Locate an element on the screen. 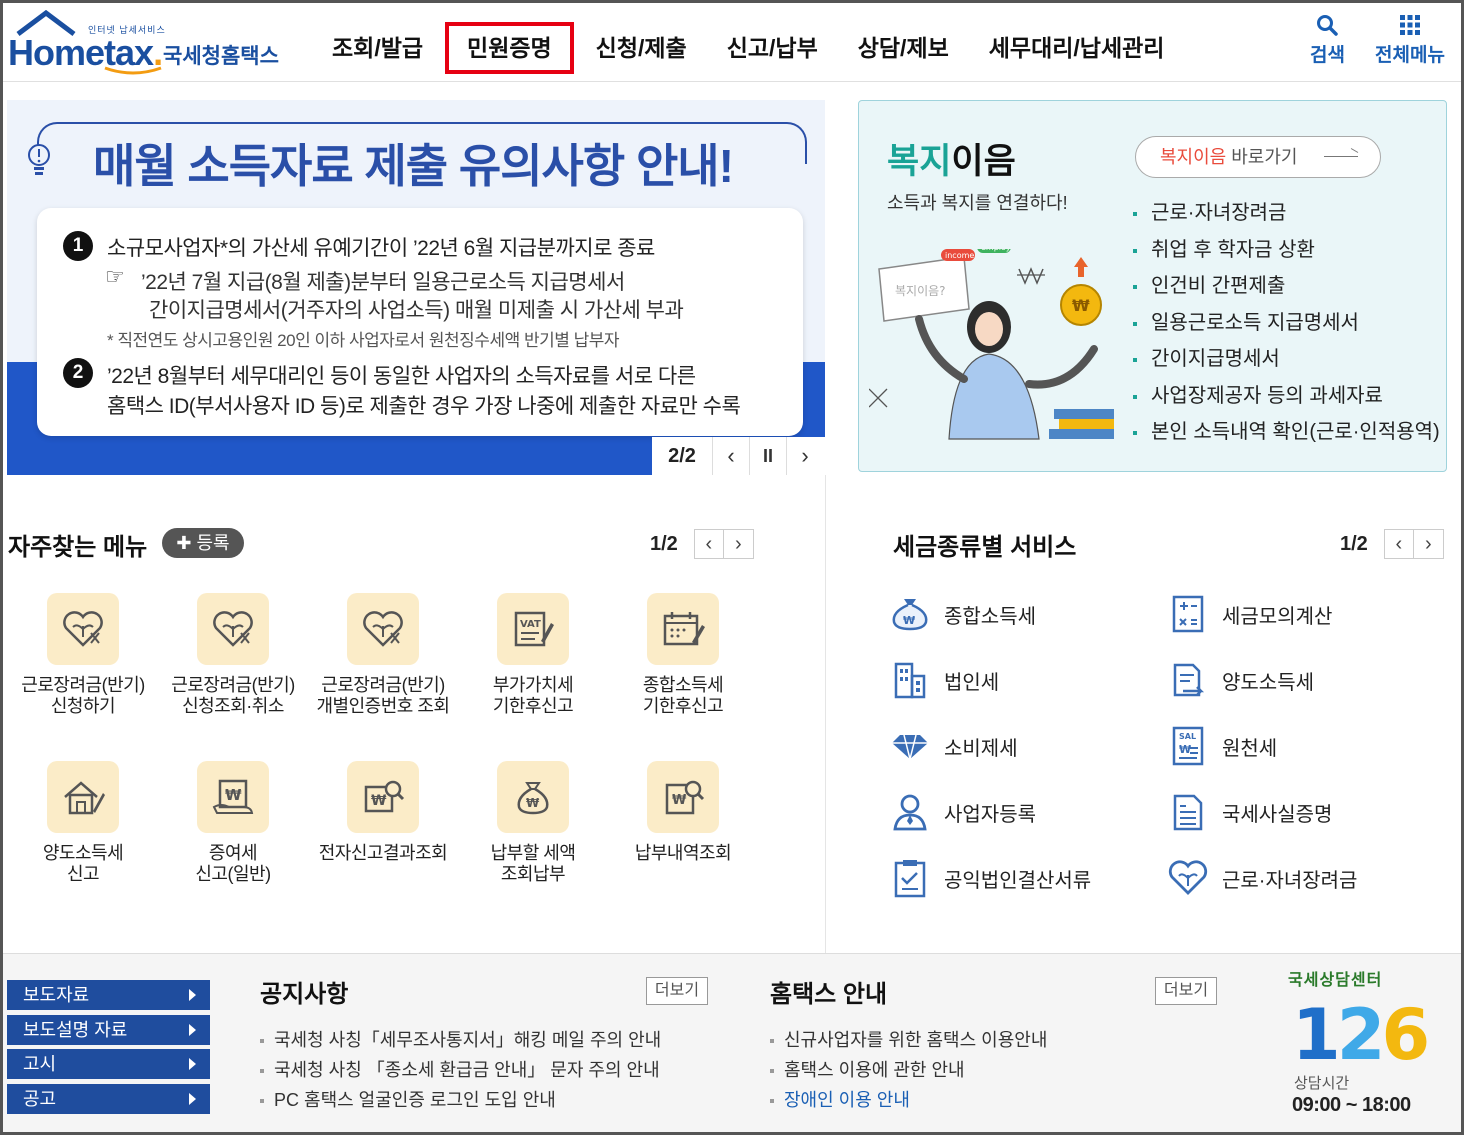 This screenshot has height=1135, width=1464. guide-item: 신규사업자를 위한 홈택스 이용안내 is located at coordinates (907, 1040).